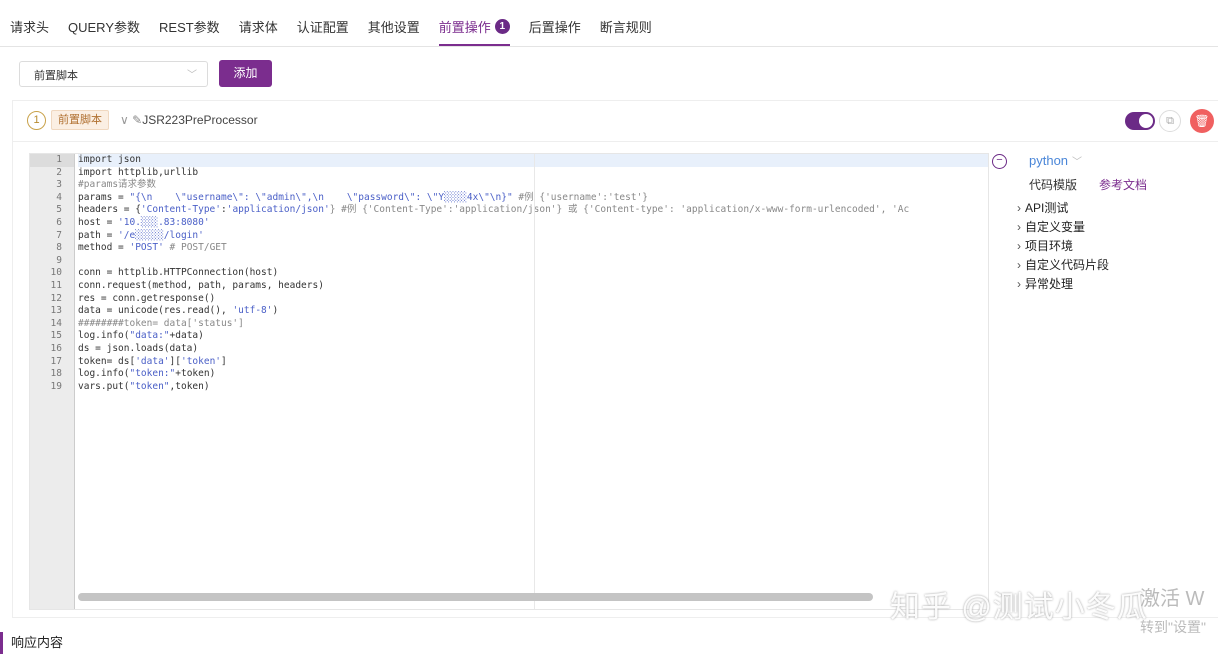 This screenshot has height=654, width=1218. What do you see at coordinates (104, 386) in the screenshot?
I see `code-token: vars.put(` at bounding box center [104, 386].